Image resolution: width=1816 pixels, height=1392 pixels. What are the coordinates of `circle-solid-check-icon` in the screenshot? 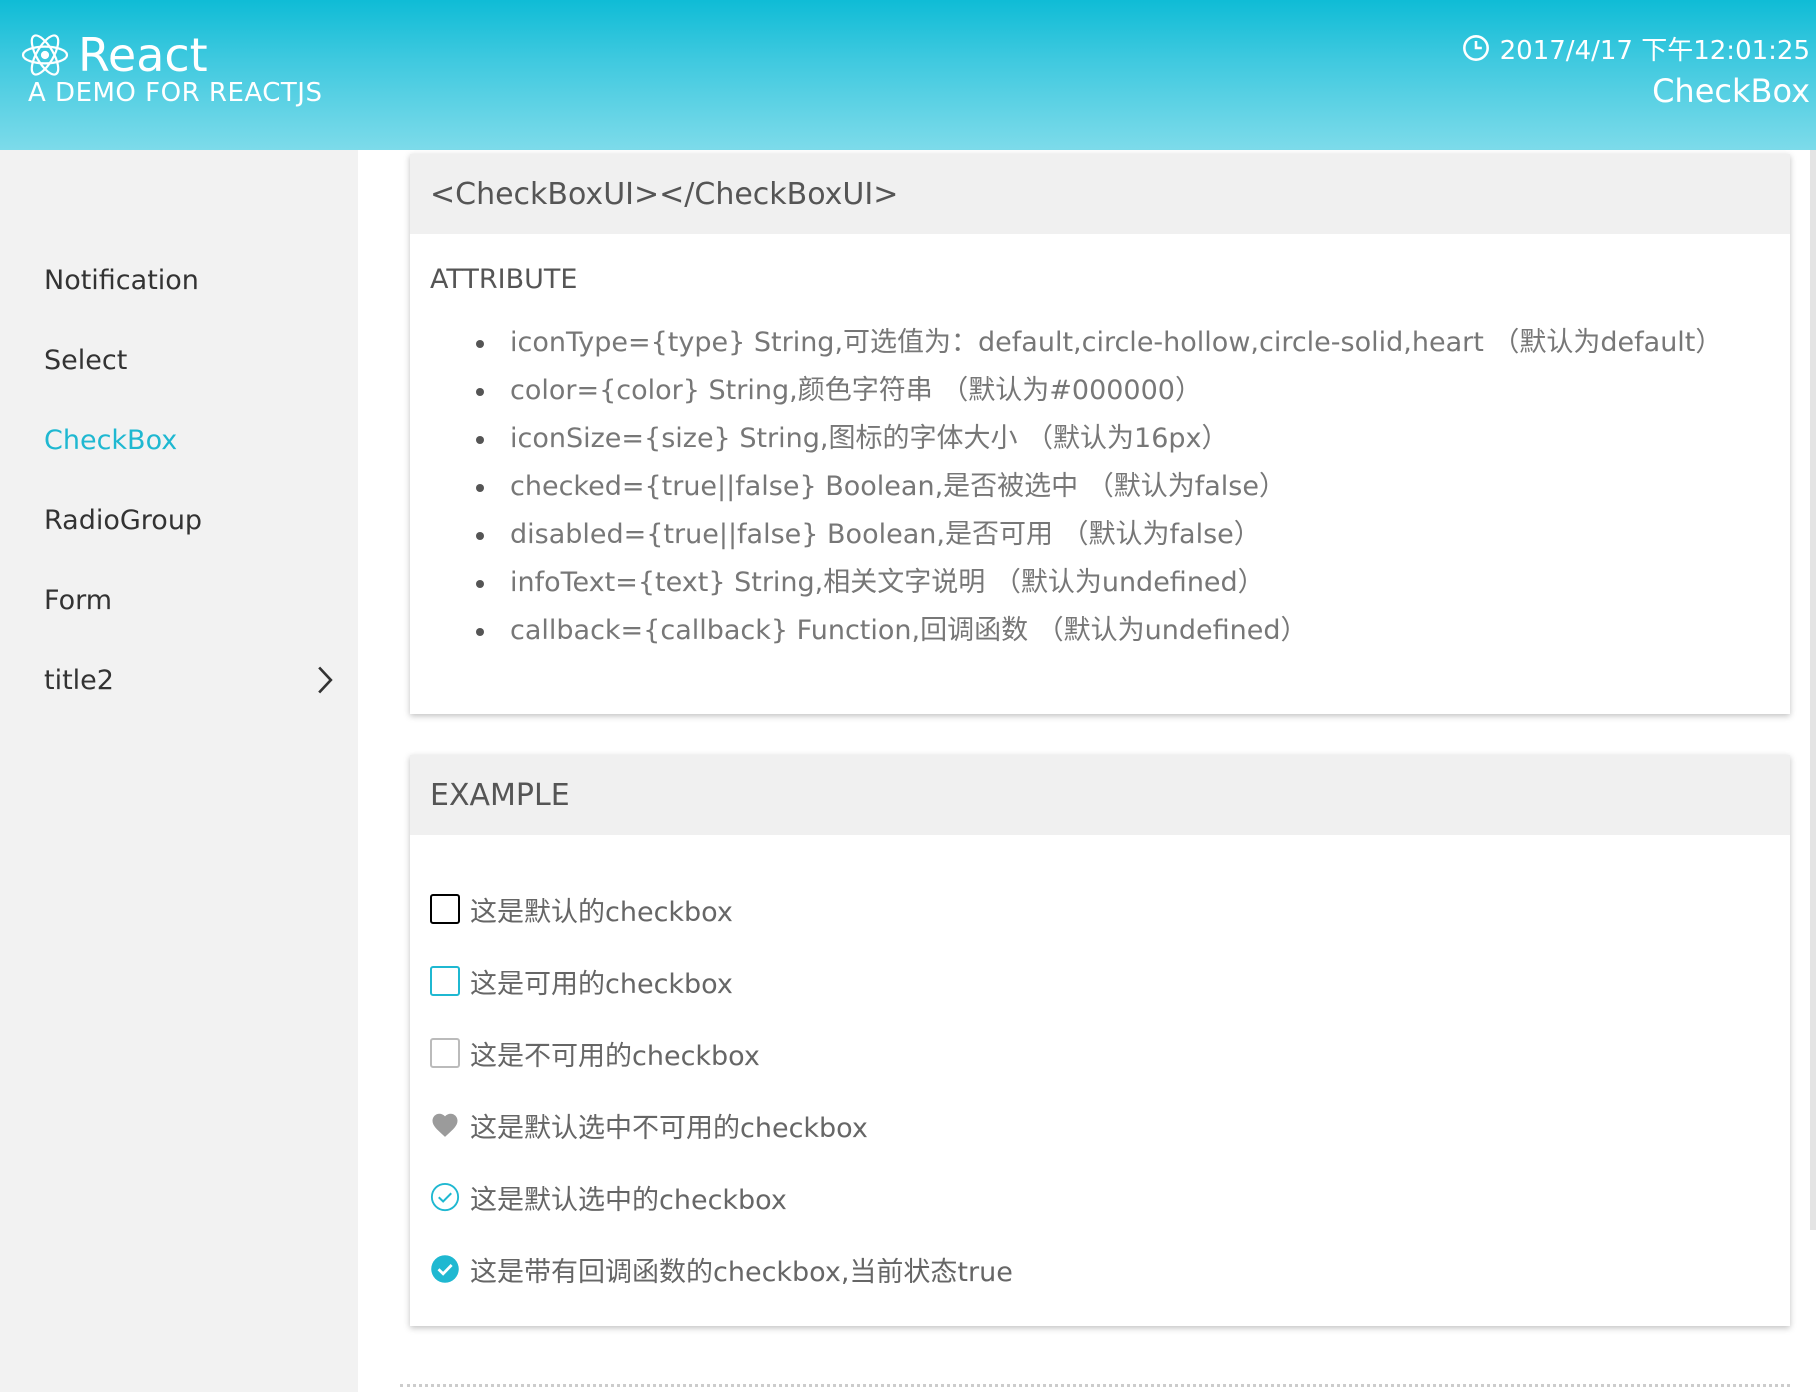 It's located at (445, 1269).